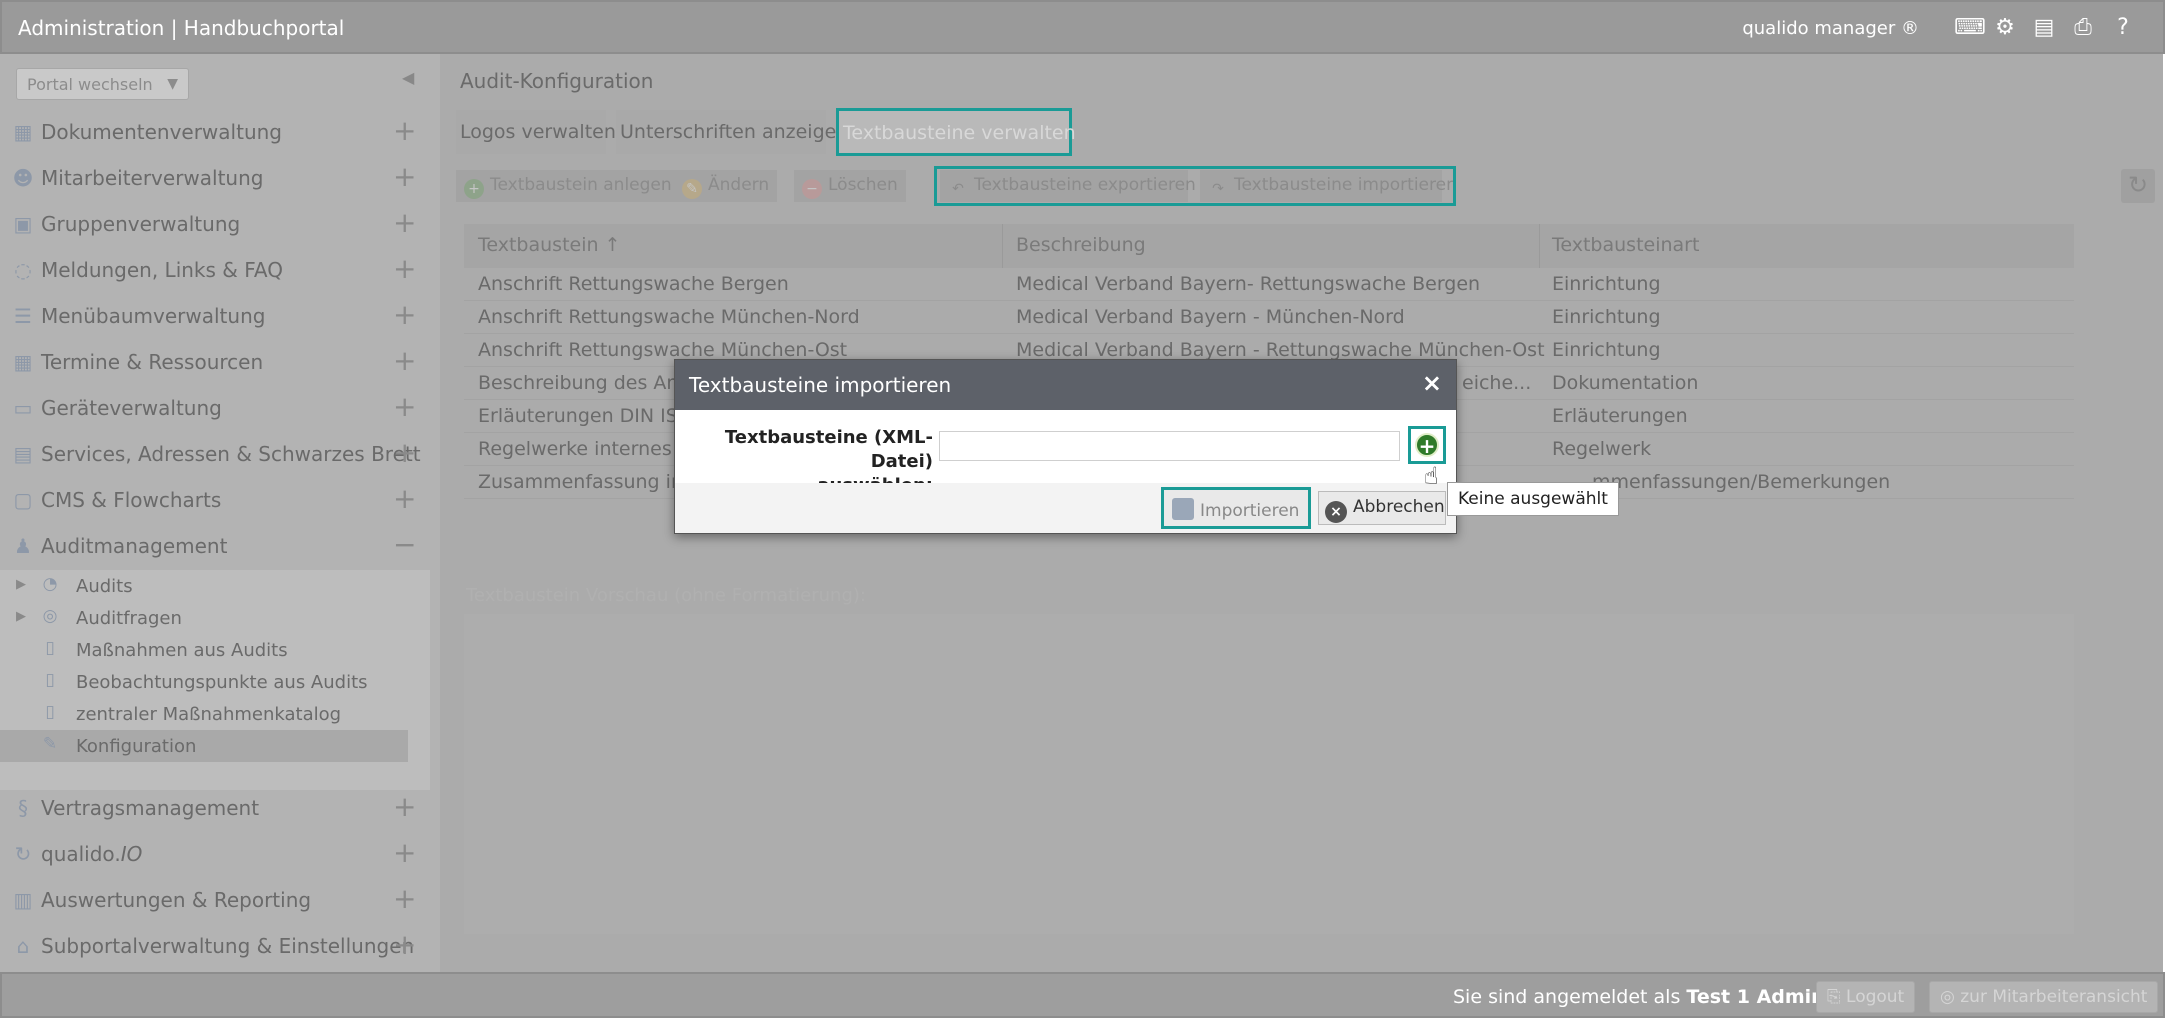 The height and width of the screenshot is (1018, 2165). Describe the element at coordinates (50, 616) in the screenshot. I see `magnifier-icon: ◎` at that location.